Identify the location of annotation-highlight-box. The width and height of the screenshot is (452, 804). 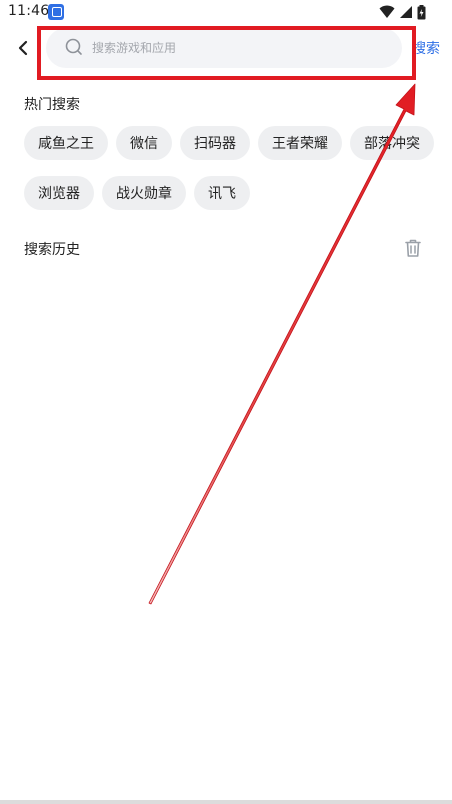
(226, 53).